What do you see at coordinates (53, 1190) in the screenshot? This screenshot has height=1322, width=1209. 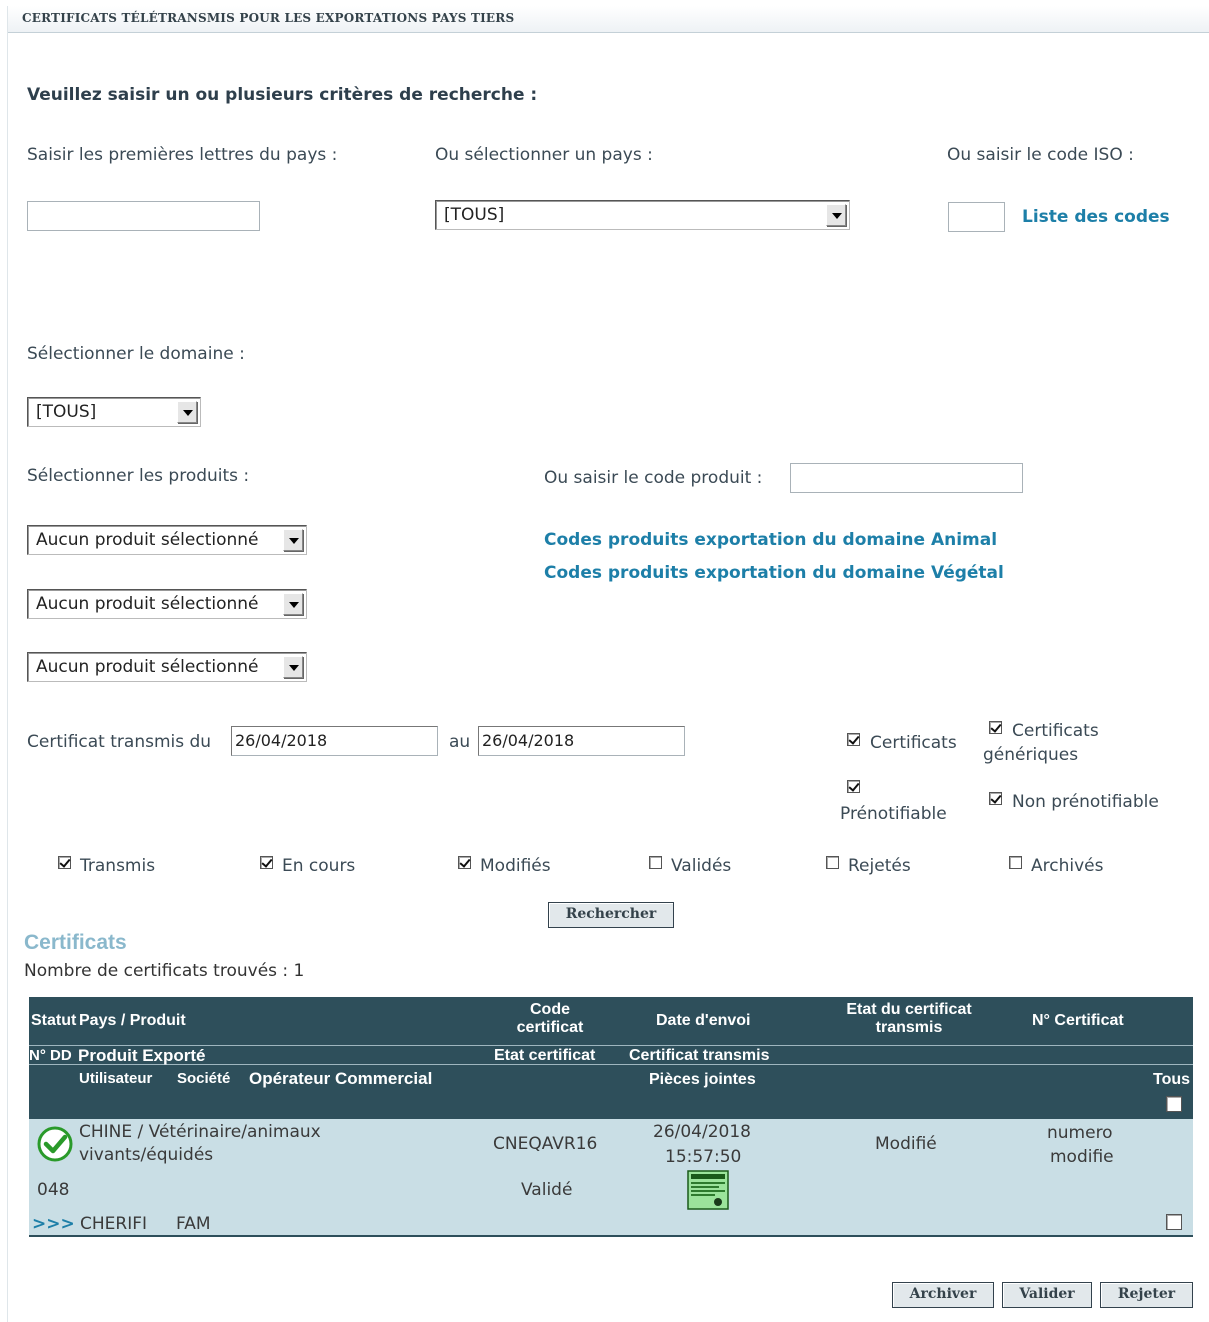 I see `row-ndd: 048` at bounding box center [53, 1190].